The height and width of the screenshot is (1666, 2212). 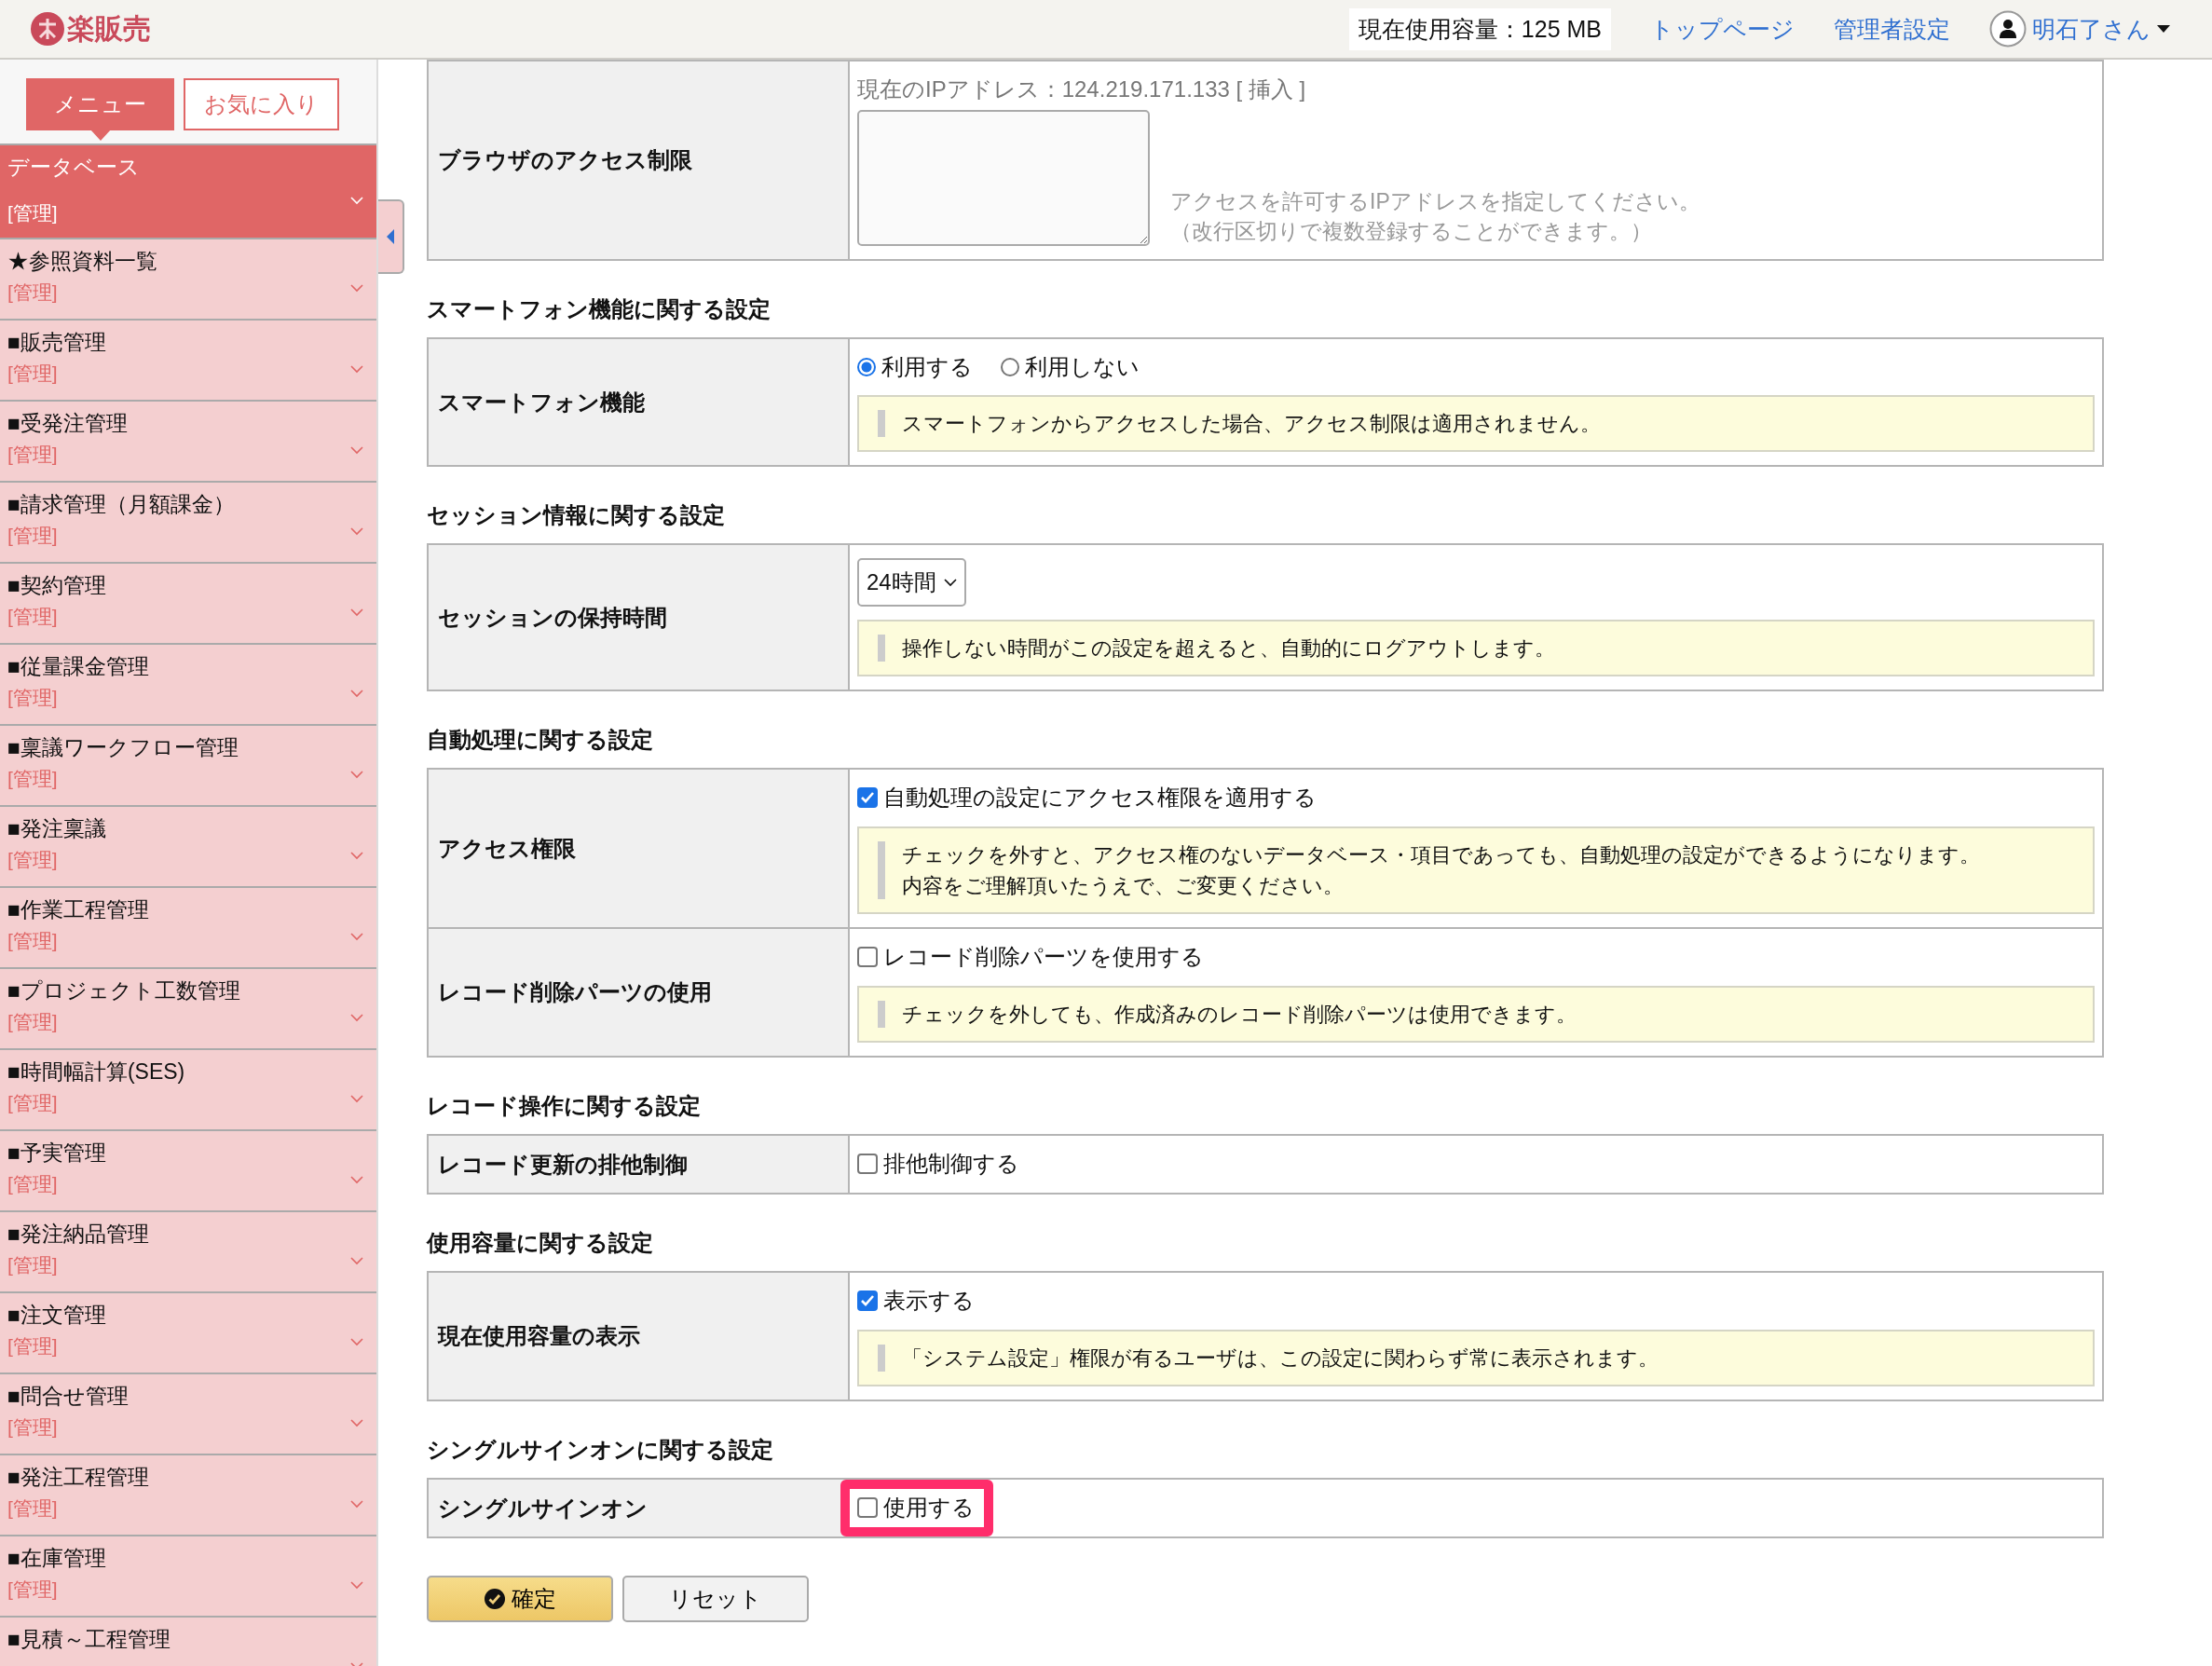 I want to click on sidebar-item: ■見積～工程管理, so click(x=188, y=1642).